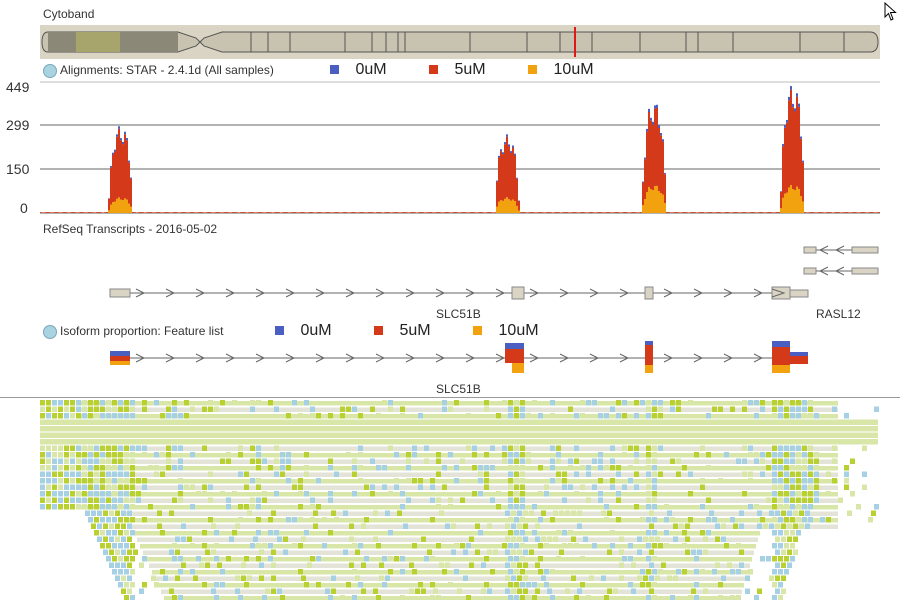 The width and height of the screenshot is (900, 600). What do you see at coordinates (838, 314) in the screenshot?
I see `gene-label-rasl12: RASL12` at bounding box center [838, 314].